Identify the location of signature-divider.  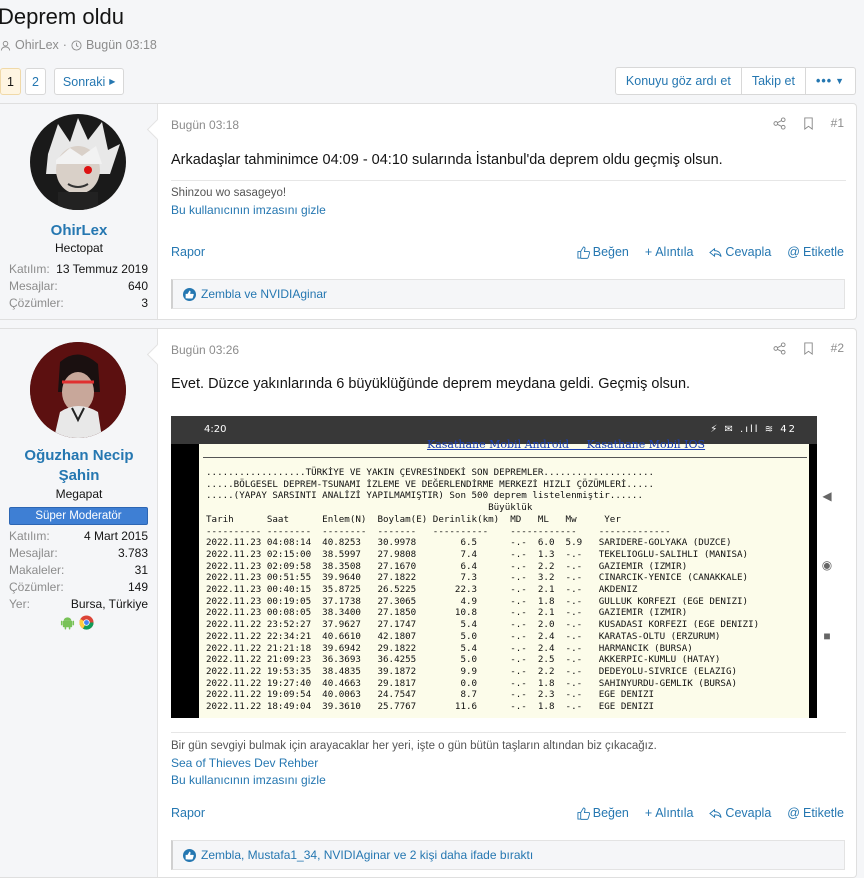
(508, 180).